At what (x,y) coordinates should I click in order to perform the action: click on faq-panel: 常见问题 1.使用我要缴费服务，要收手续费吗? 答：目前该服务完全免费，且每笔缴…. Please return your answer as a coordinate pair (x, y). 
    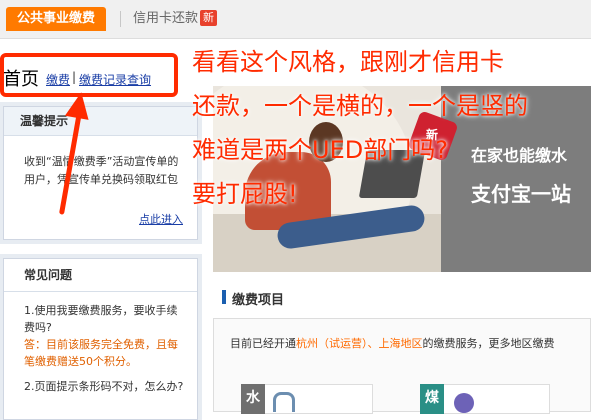
    Looking at the image, I should click on (100, 339).